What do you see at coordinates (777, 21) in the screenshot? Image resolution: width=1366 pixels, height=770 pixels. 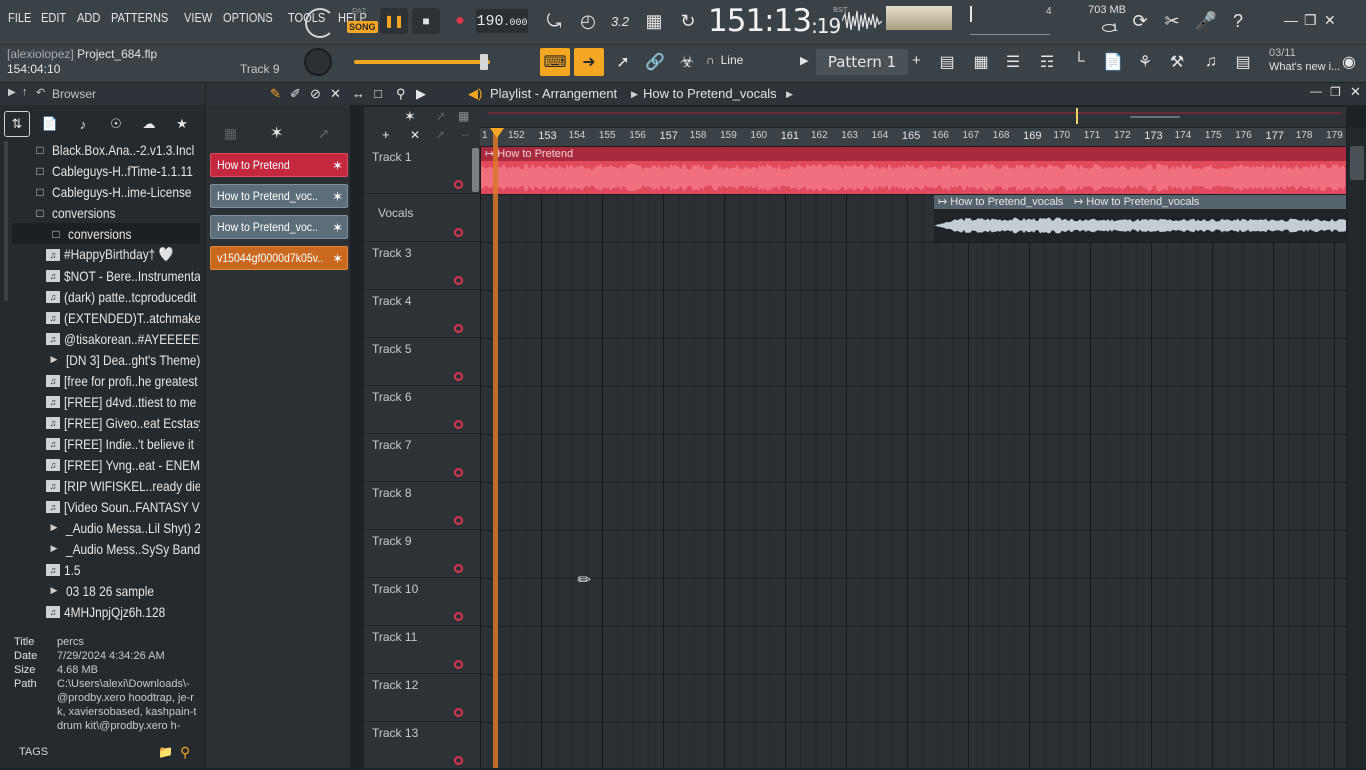 I see `time-display: 151:13:19 B:S:T` at bounding box center [777, 21].